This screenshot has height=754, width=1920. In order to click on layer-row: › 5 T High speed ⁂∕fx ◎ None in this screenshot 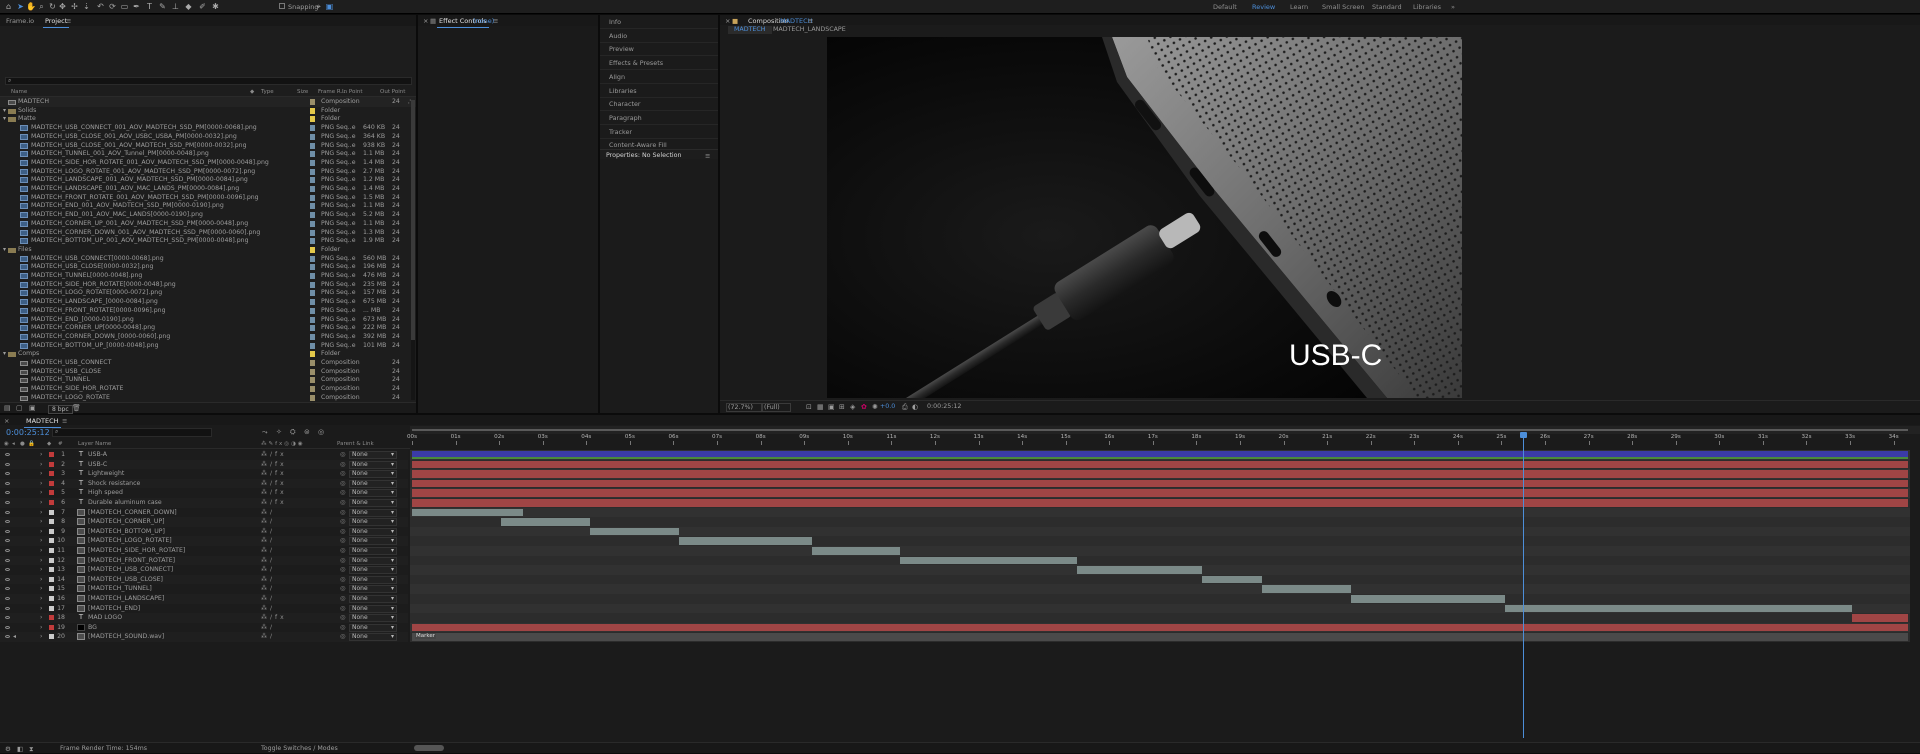, I will do `click(204, 493)`.